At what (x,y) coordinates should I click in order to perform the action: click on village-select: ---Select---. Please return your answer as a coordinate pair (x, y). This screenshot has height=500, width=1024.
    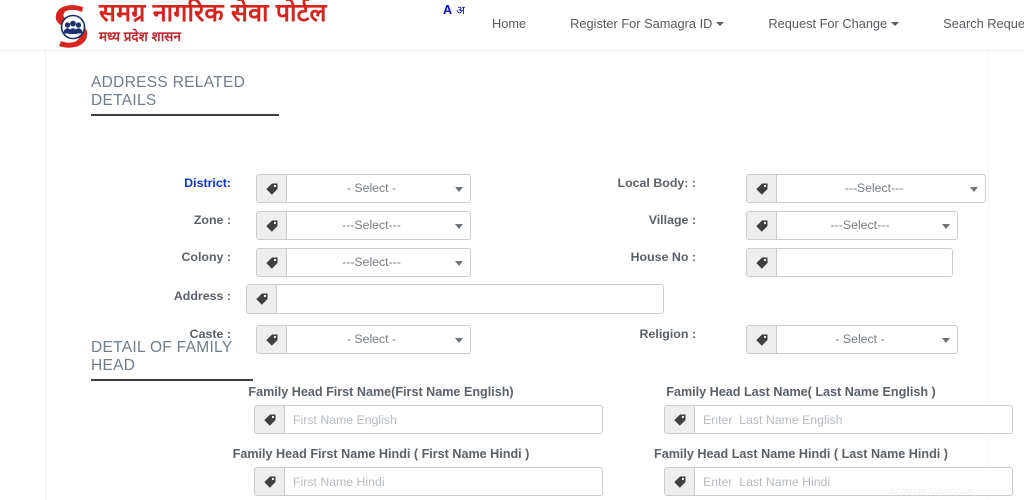
    Looking at the image, I should click on (867, 225).